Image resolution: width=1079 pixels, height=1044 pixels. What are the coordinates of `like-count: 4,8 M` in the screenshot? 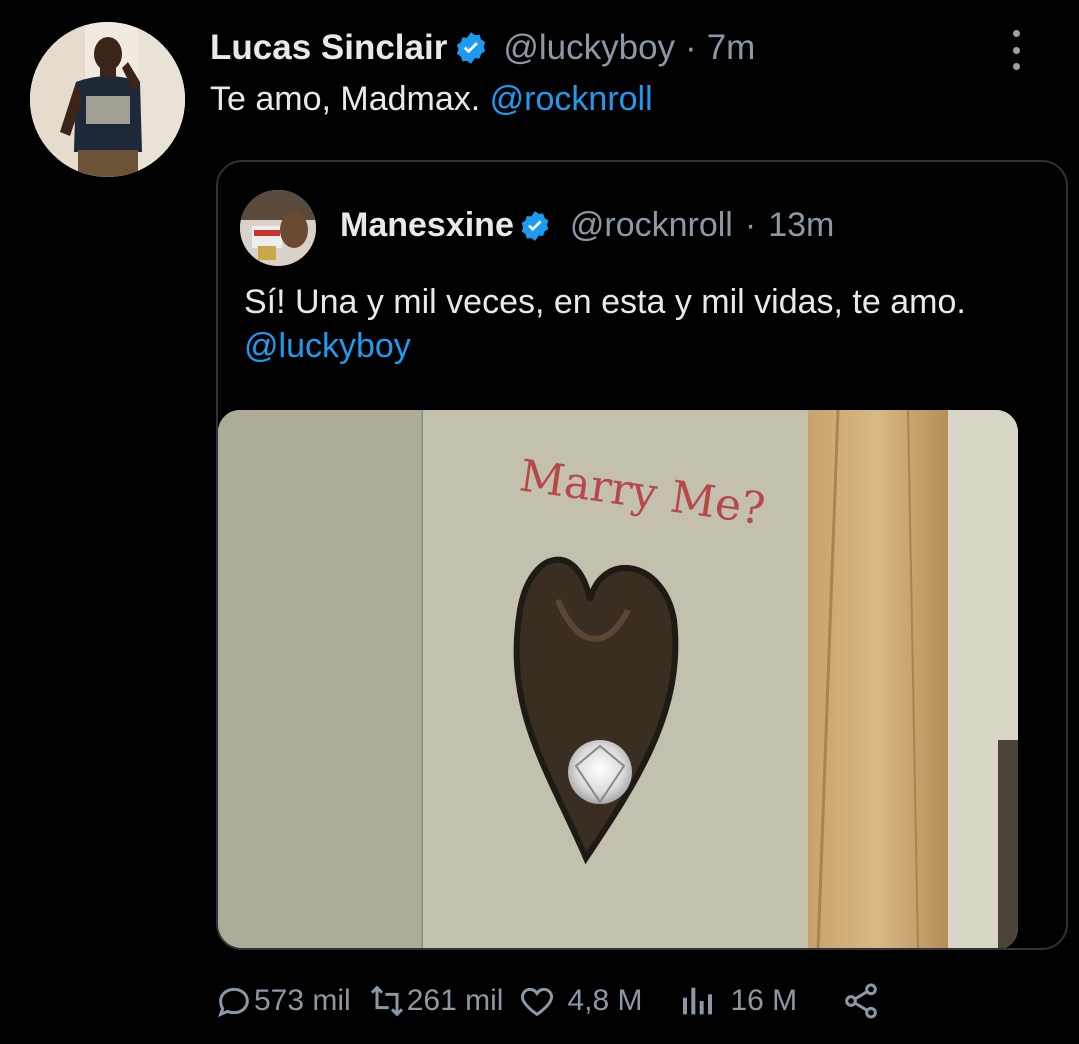 It's located at (605, 1000).